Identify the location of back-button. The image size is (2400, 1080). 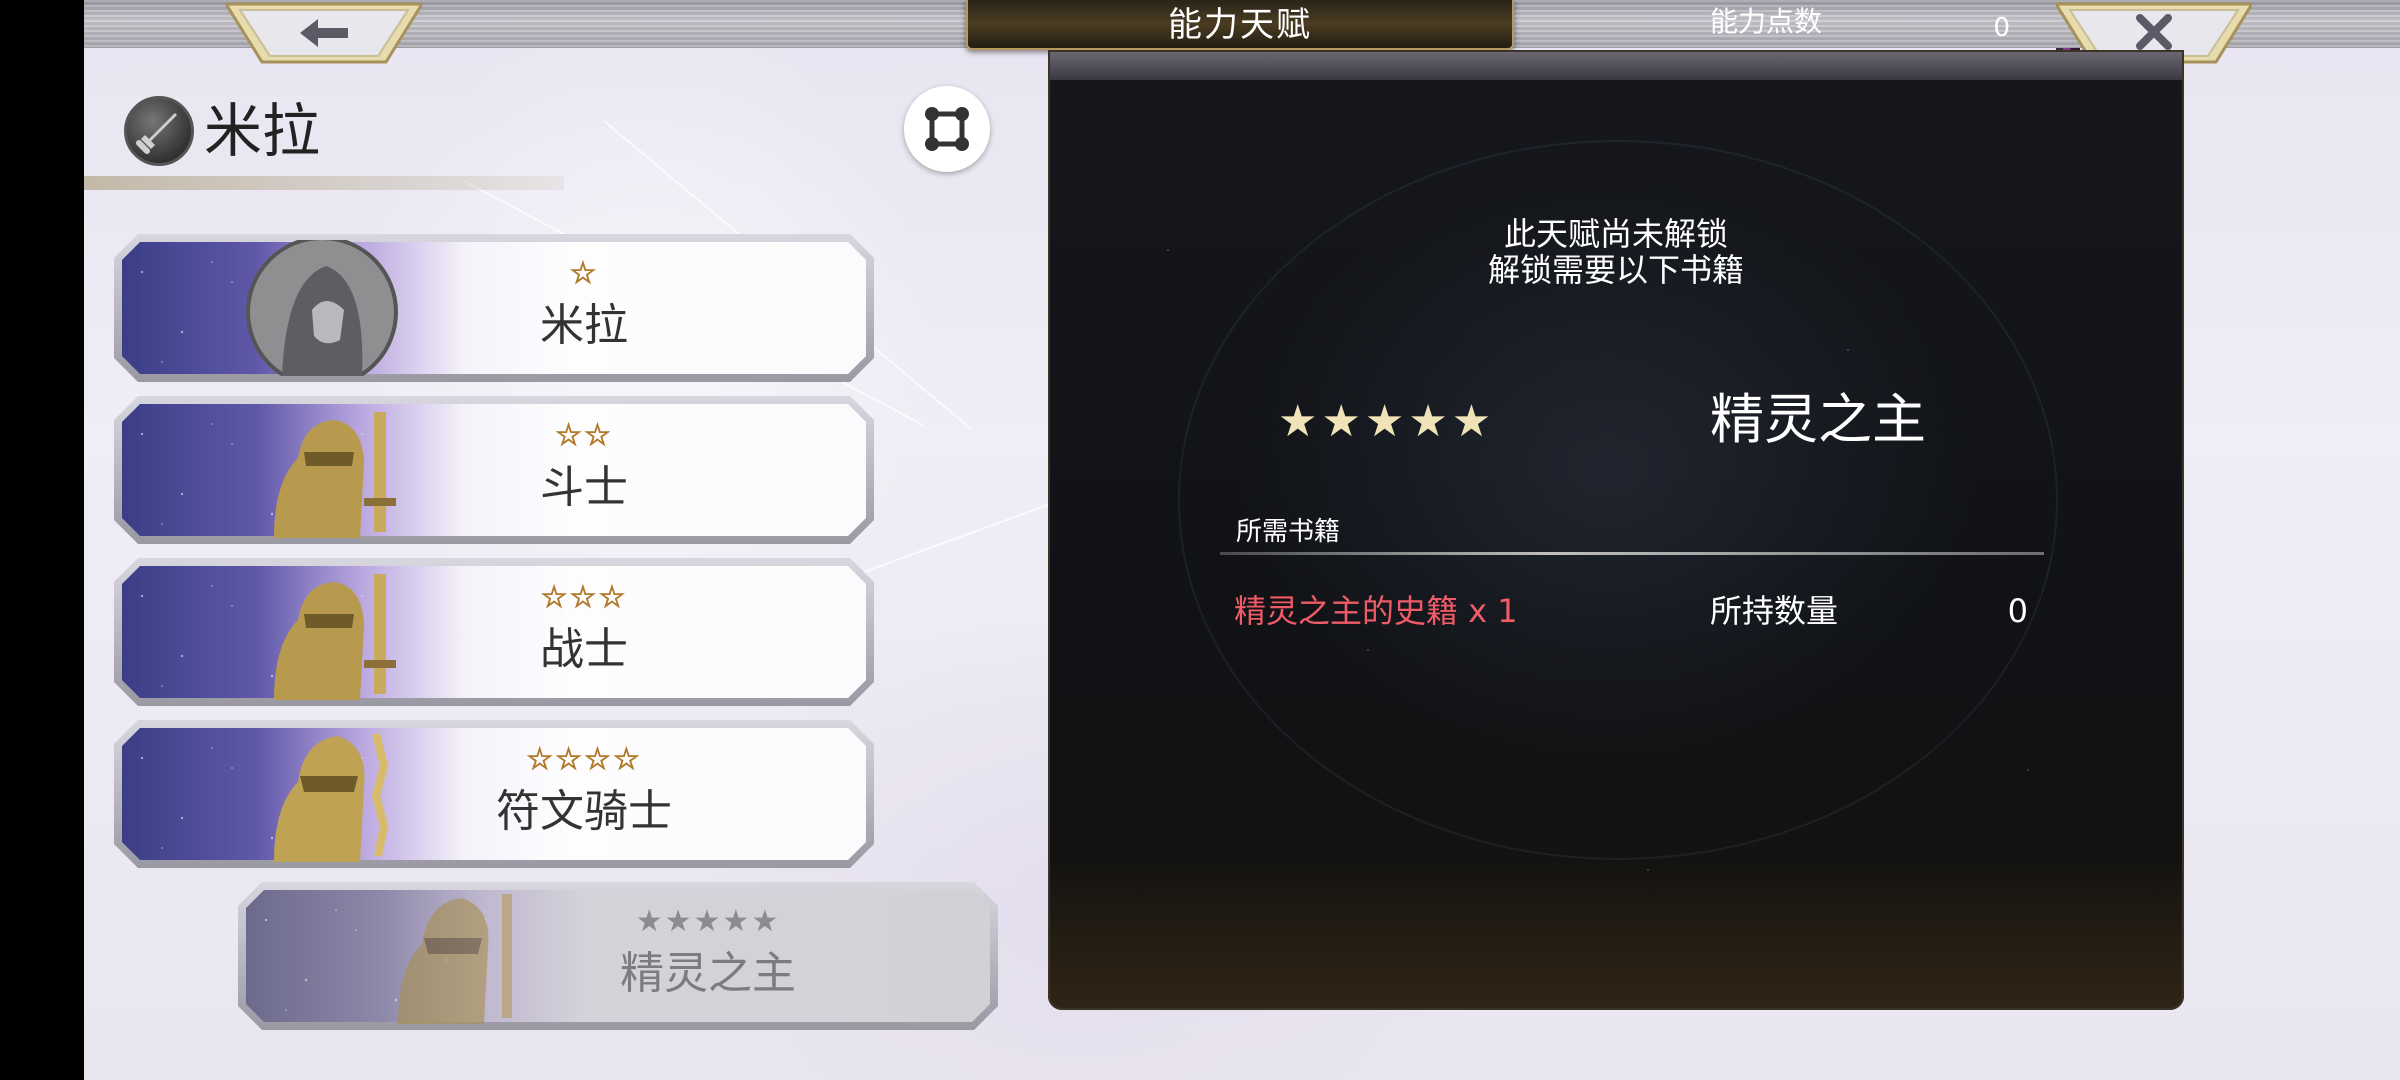
(324, 33).